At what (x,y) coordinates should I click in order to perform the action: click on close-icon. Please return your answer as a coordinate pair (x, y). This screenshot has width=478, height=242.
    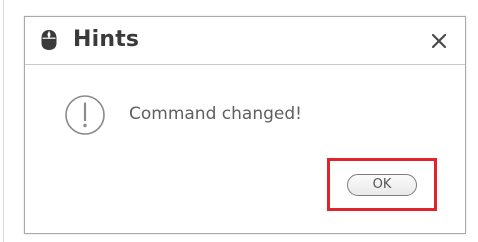
    Looking at the image, I should click on (439, 41).